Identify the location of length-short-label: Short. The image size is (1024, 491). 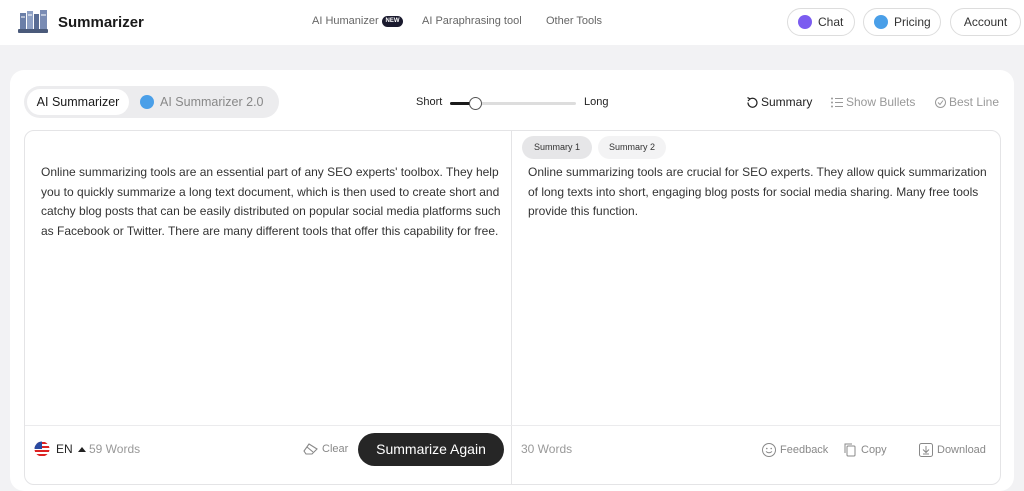
(429, 102).